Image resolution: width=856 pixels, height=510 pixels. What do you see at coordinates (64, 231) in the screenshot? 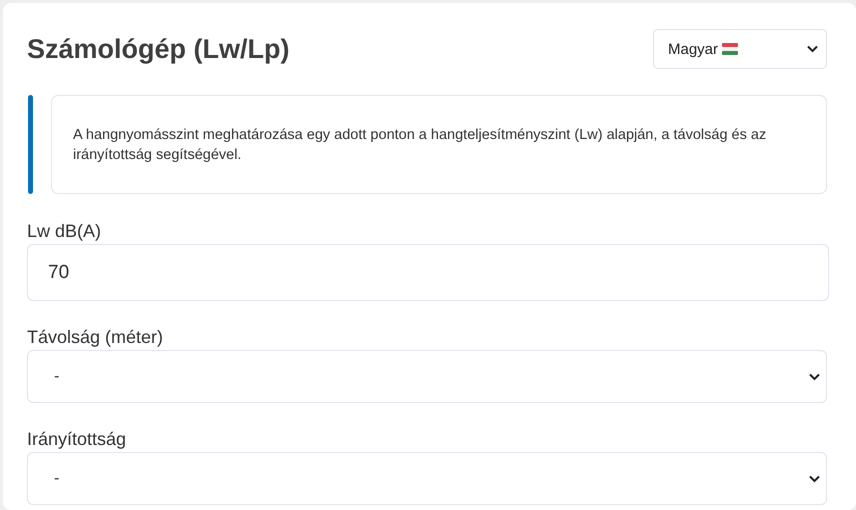
I see `field-label: Lw dB(A)` at bounding box center [64, 231].